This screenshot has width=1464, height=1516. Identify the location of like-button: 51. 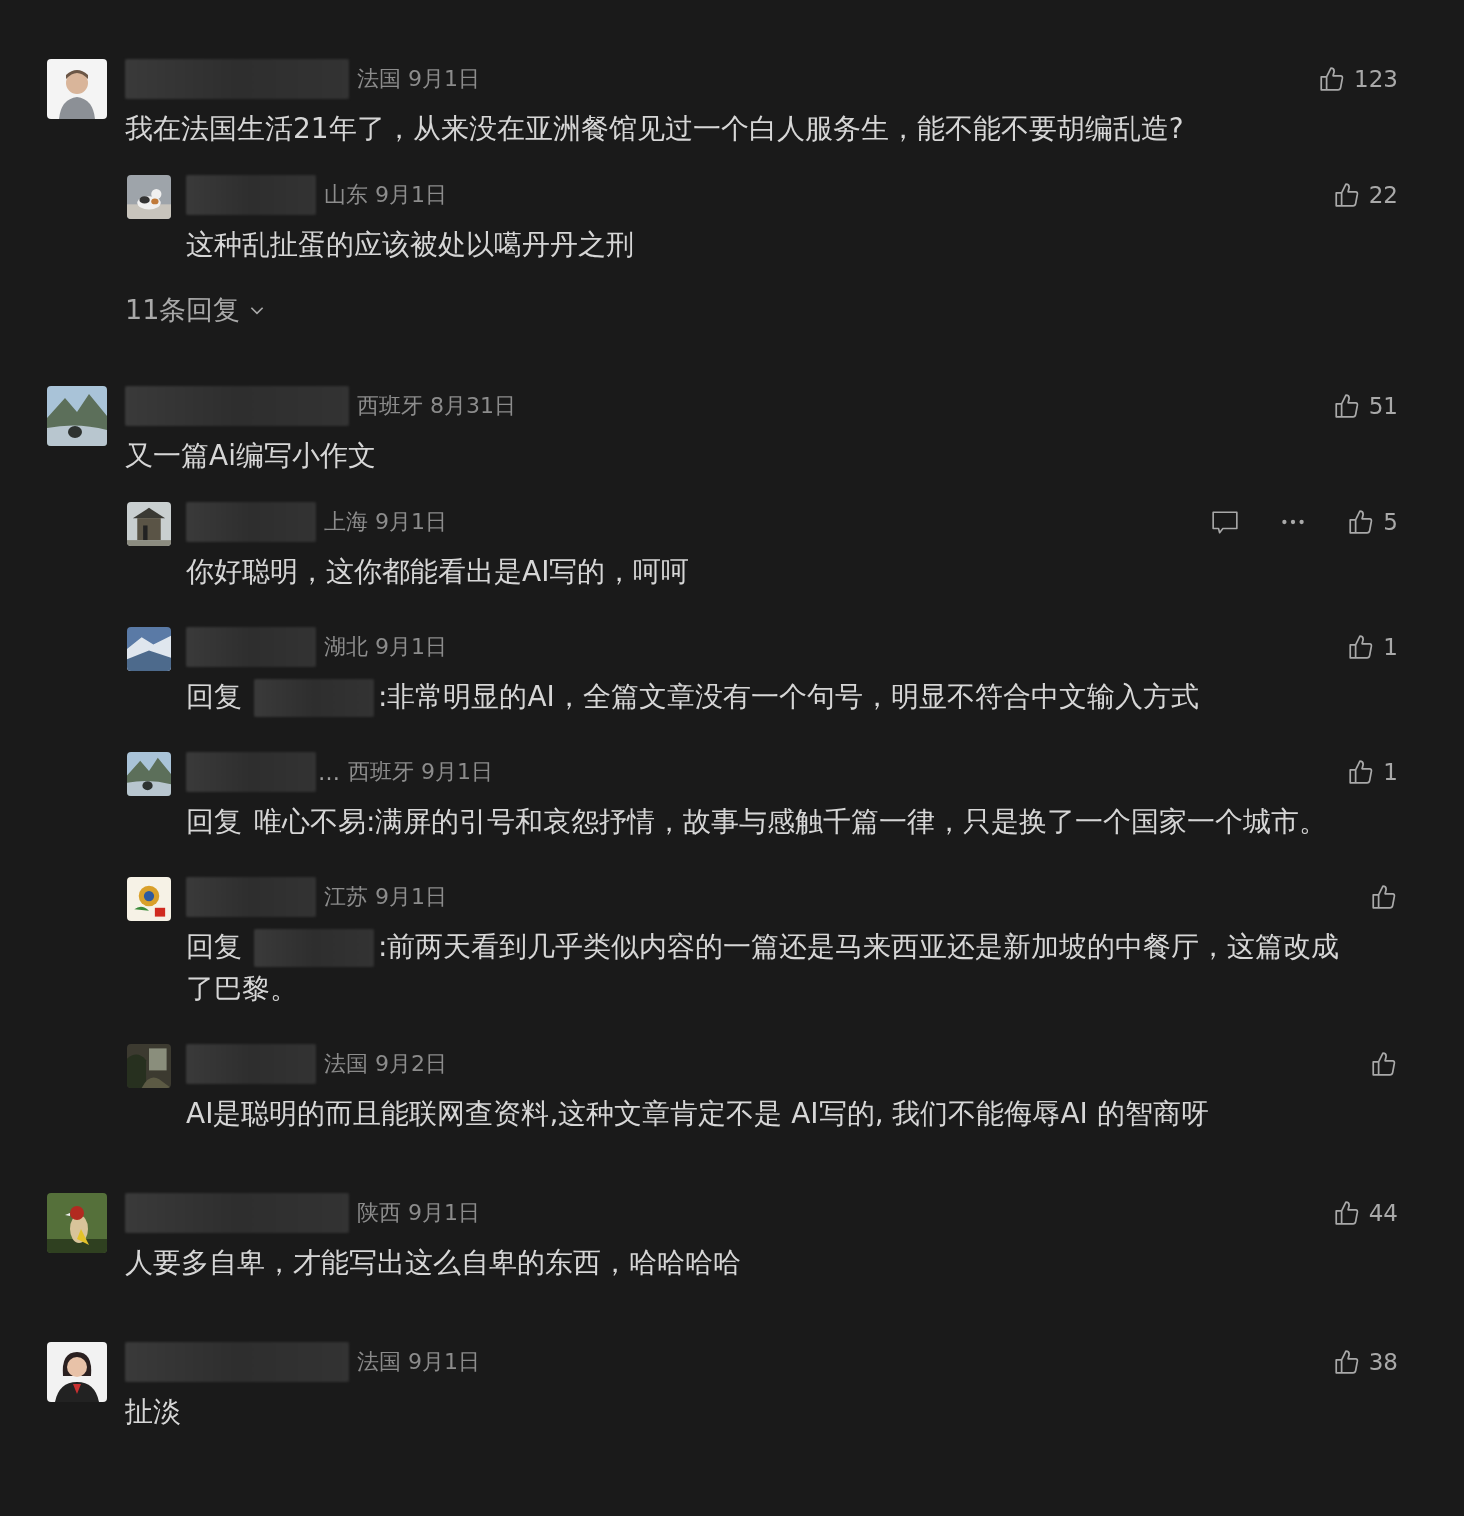
(1365, 406).